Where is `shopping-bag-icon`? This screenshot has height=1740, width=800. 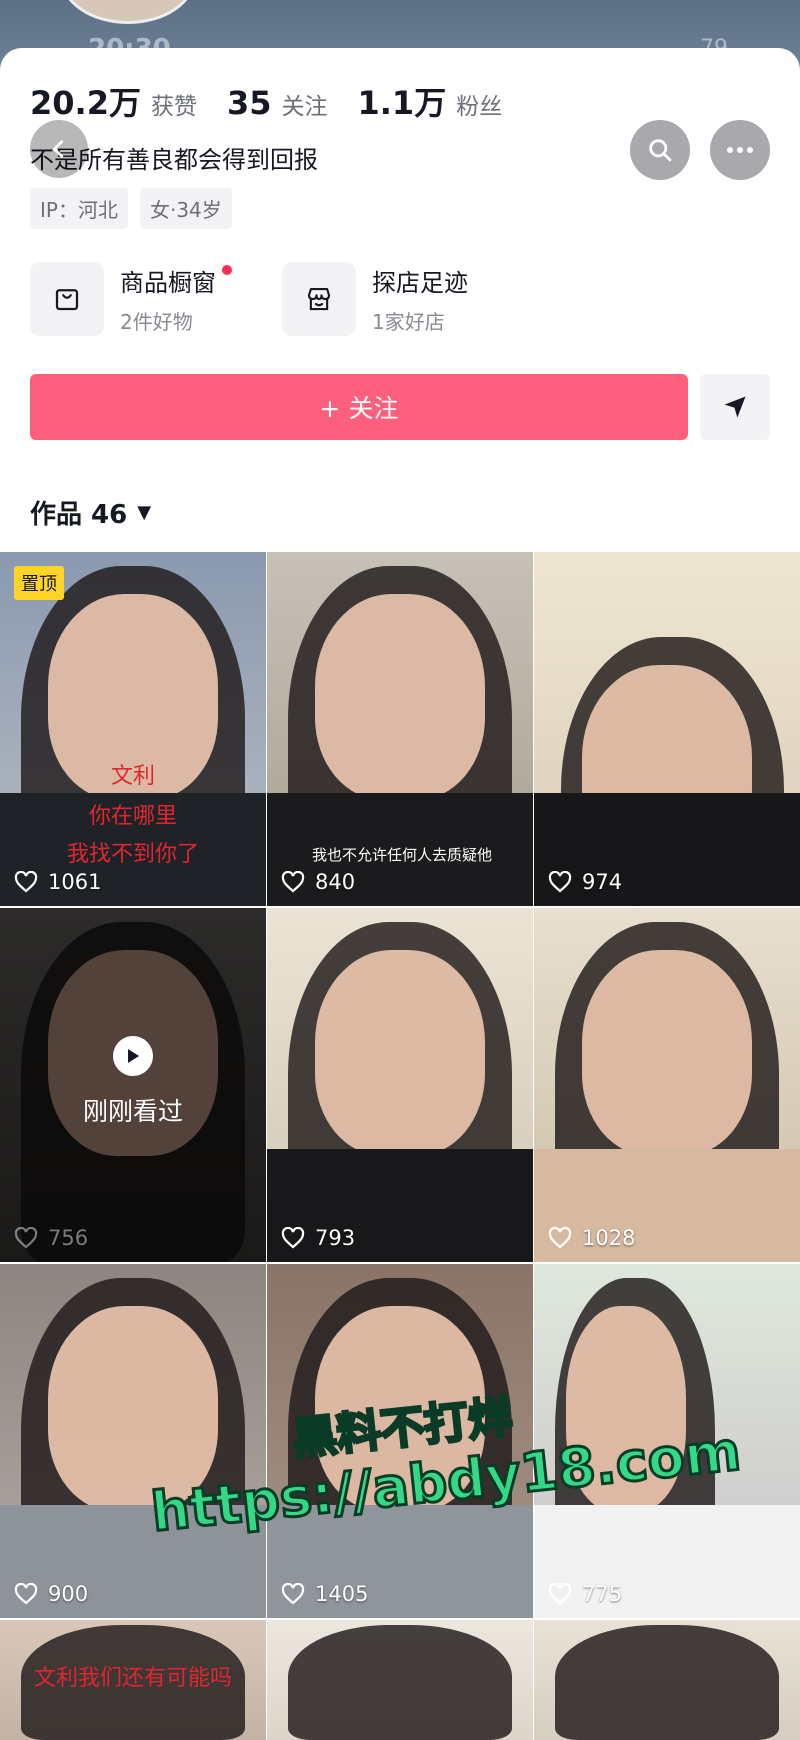
shopping-bag-icon is located at coordinates (67, 300).